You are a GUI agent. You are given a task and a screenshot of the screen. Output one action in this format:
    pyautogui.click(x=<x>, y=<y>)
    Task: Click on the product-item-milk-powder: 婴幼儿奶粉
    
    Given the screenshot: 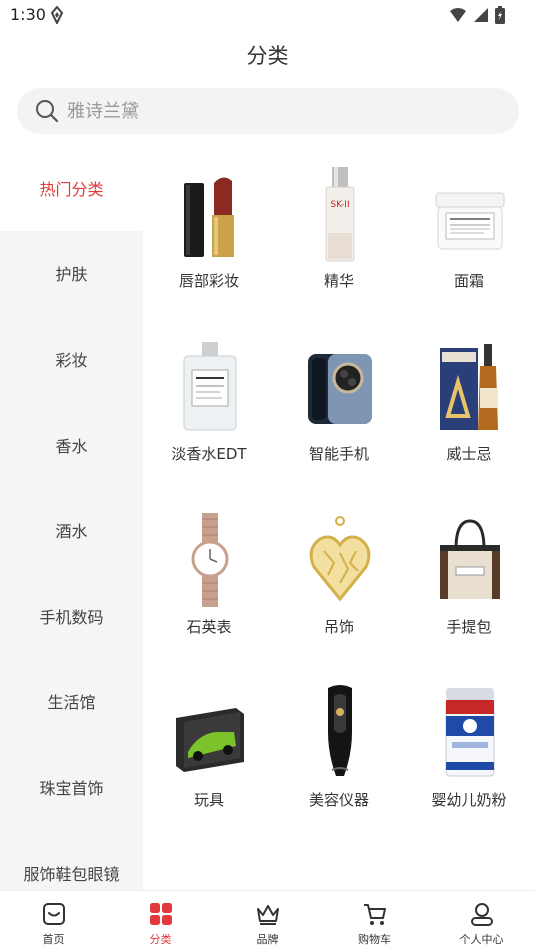 What is the action you would take?
    pyautogui.click(x=469, y=752)
    